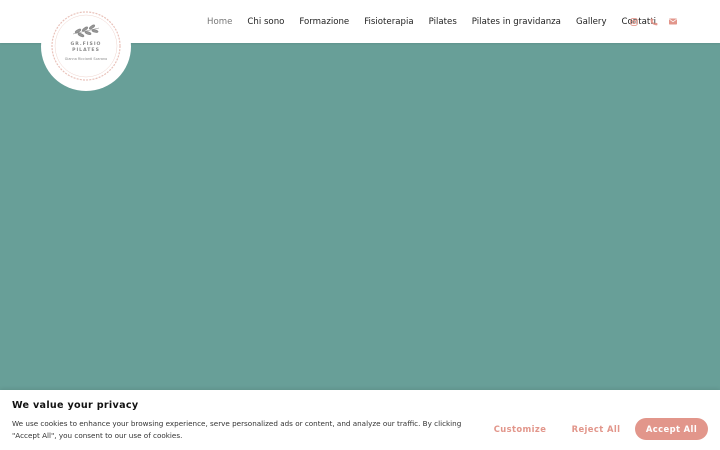  Describe the element at coordinates (75, 405) in the screenshot. I see `cookie-title: We value your privacy` at that location.